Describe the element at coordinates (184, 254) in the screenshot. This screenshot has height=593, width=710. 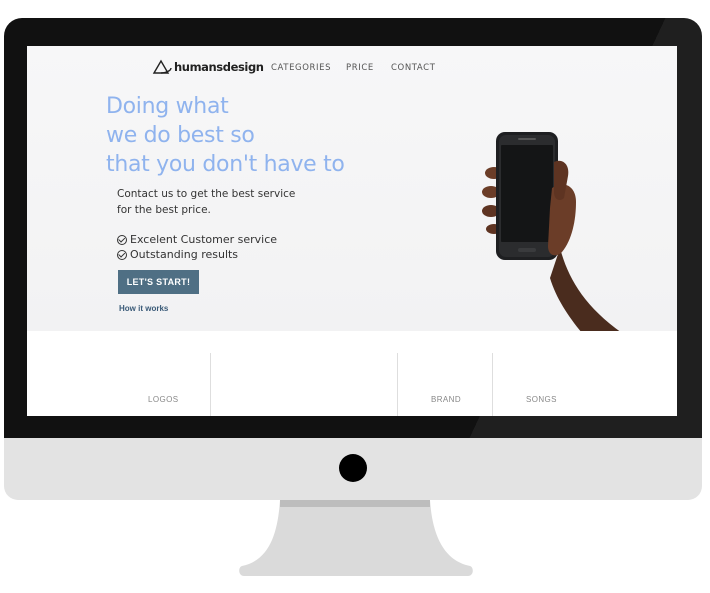
I see `feature-label: Outstanding results` at that location.